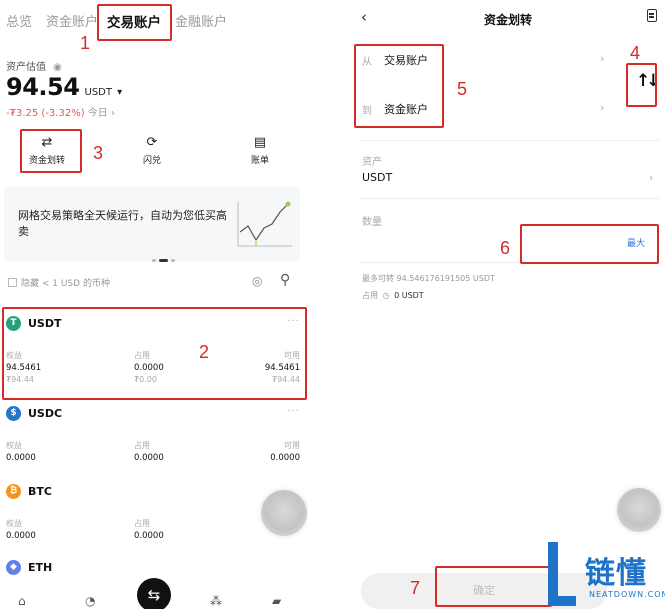 The width and height of the screenshot is (665, 609). Describe the element at coordinates (329, 304) in the screenshot. I see `panel-gap` at that location.